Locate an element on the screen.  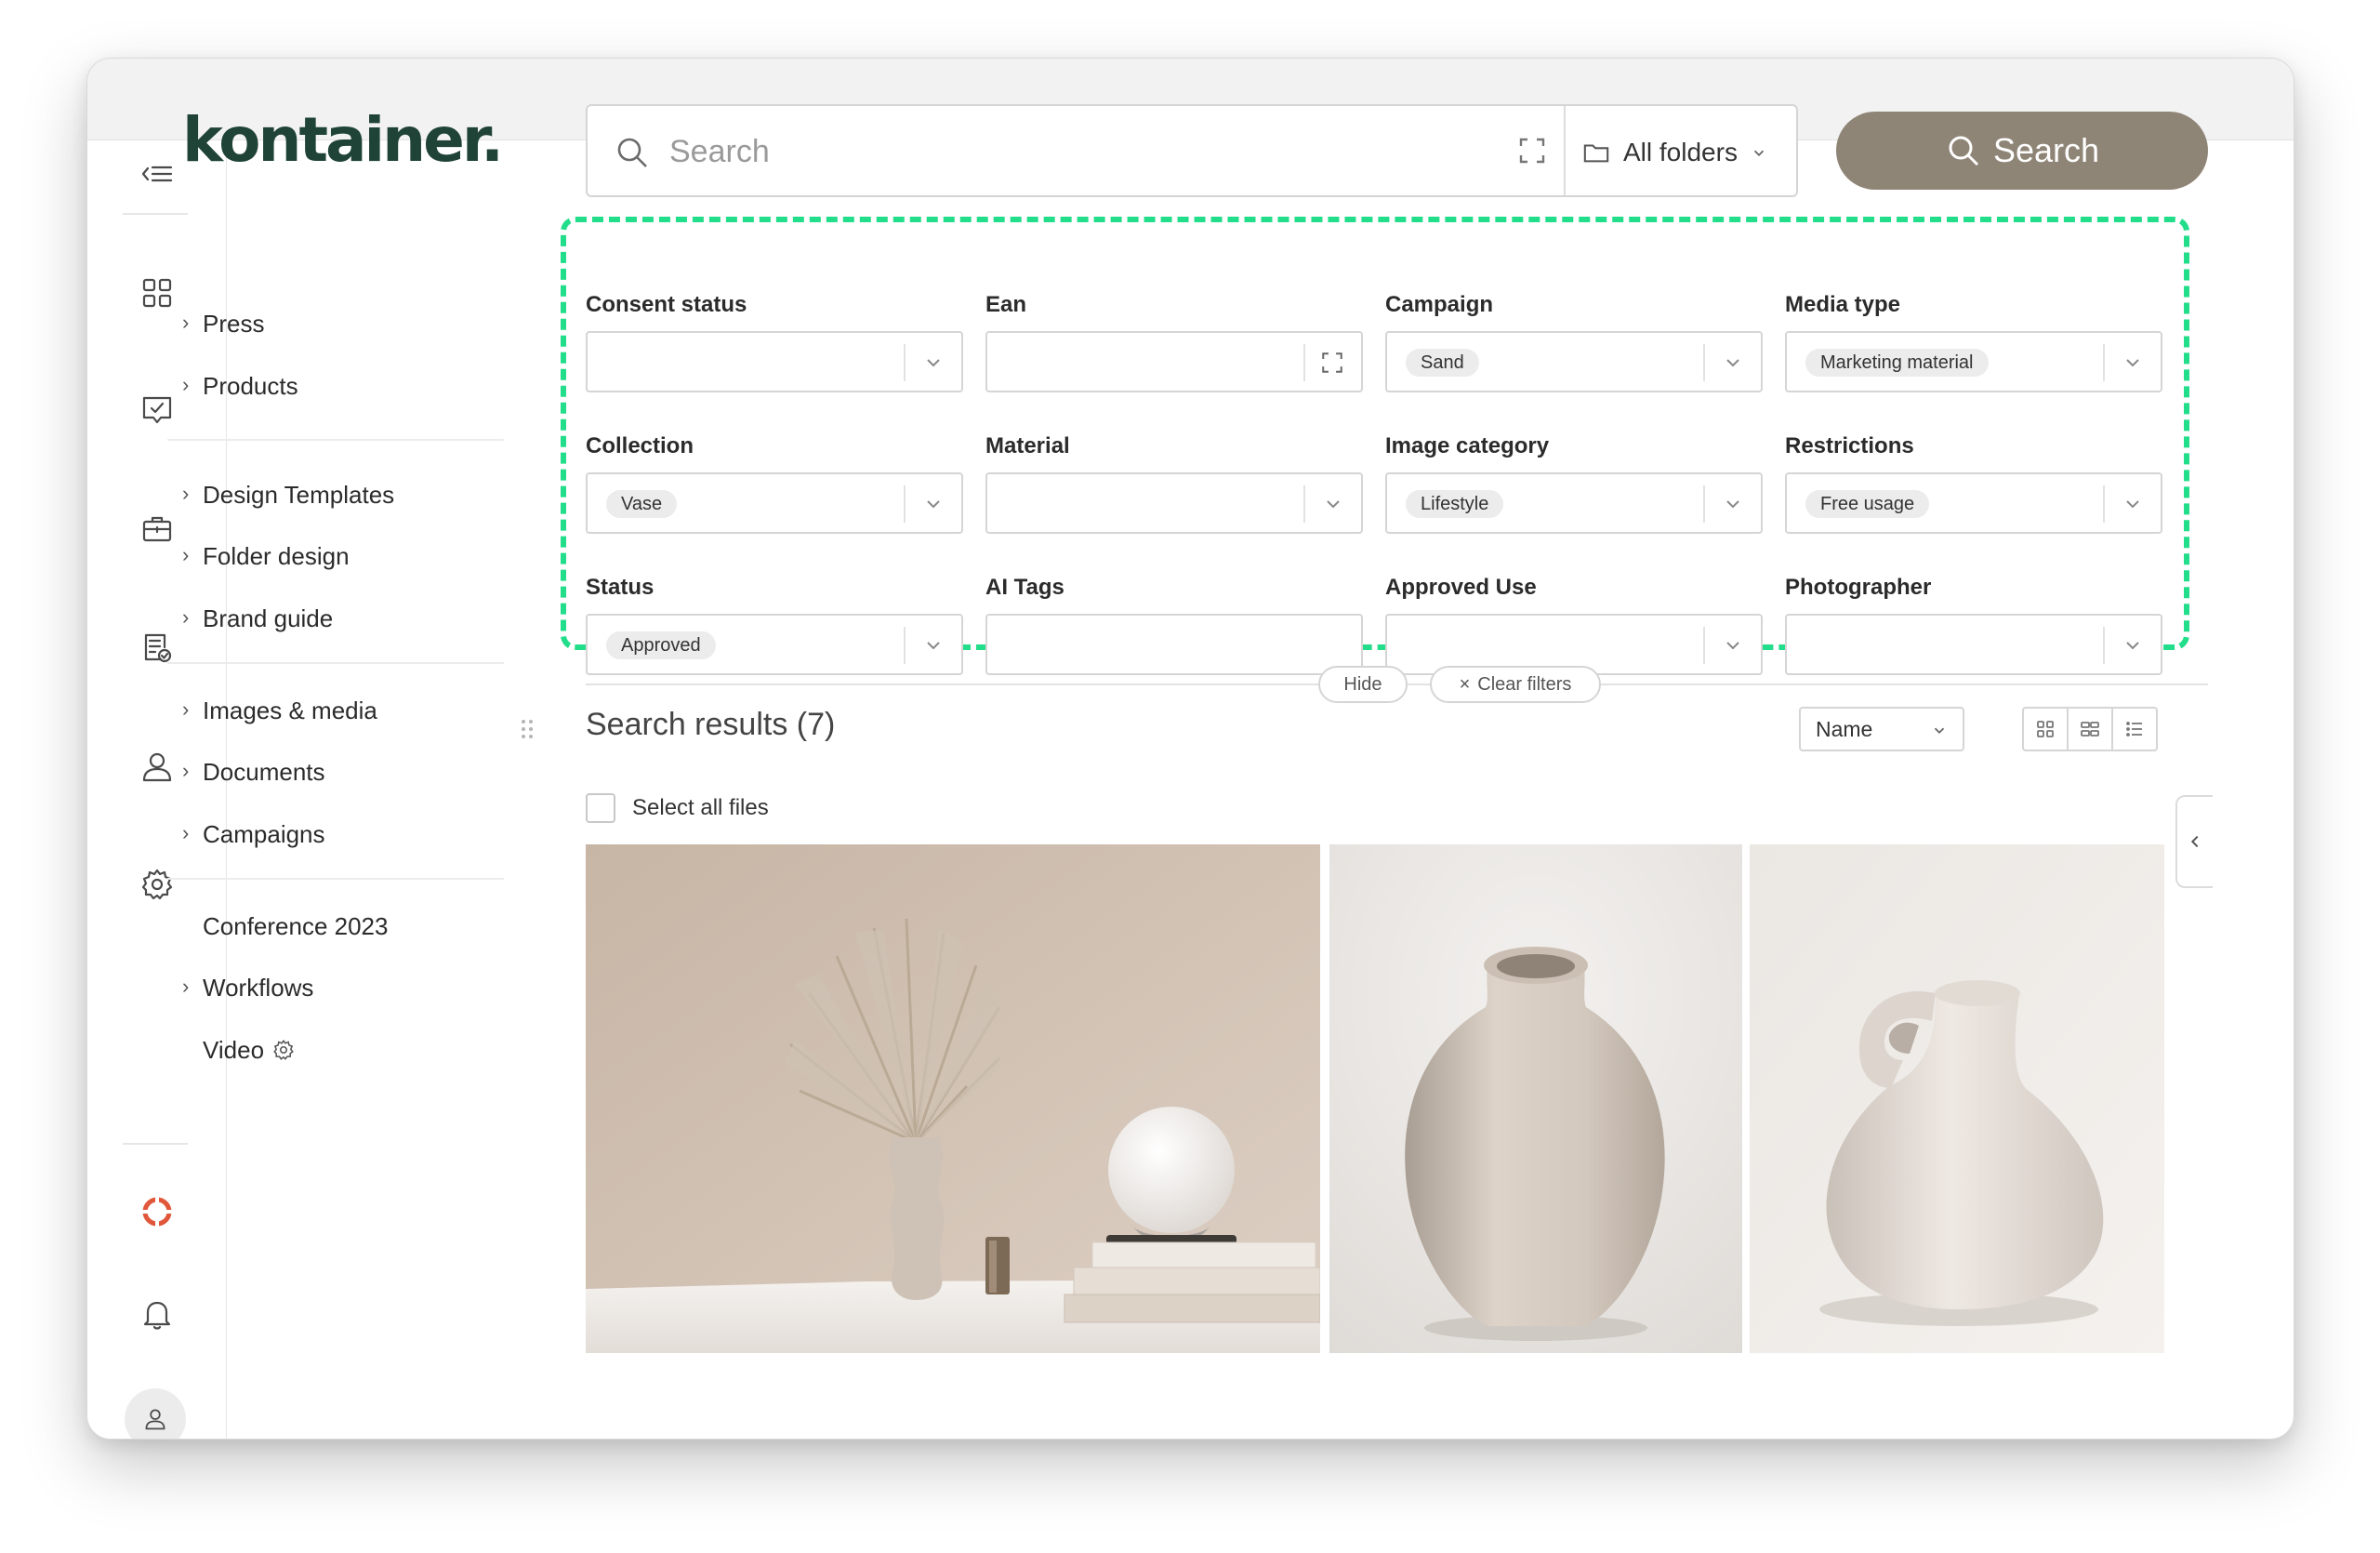
restrictions-select: Free usage is located at coordinates (1973, 503).